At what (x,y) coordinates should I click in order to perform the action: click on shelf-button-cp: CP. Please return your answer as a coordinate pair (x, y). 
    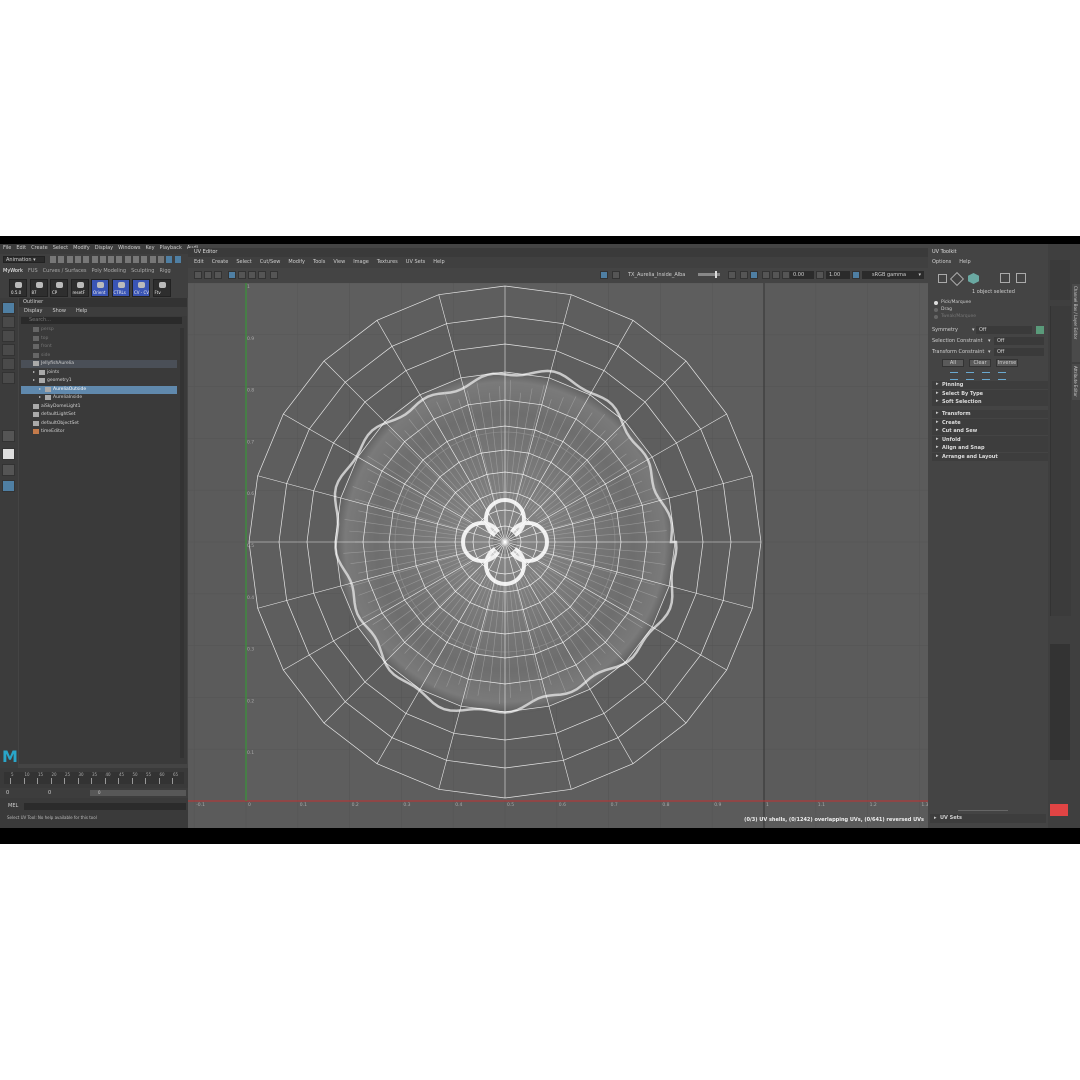
    Looking at the image, I should click on (59, 288).